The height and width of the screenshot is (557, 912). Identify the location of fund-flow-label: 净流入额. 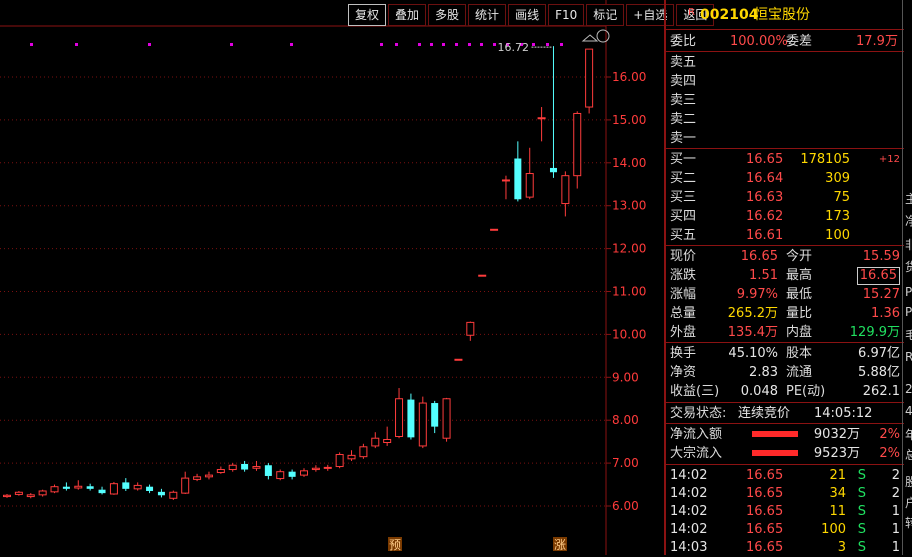
(696, 434).